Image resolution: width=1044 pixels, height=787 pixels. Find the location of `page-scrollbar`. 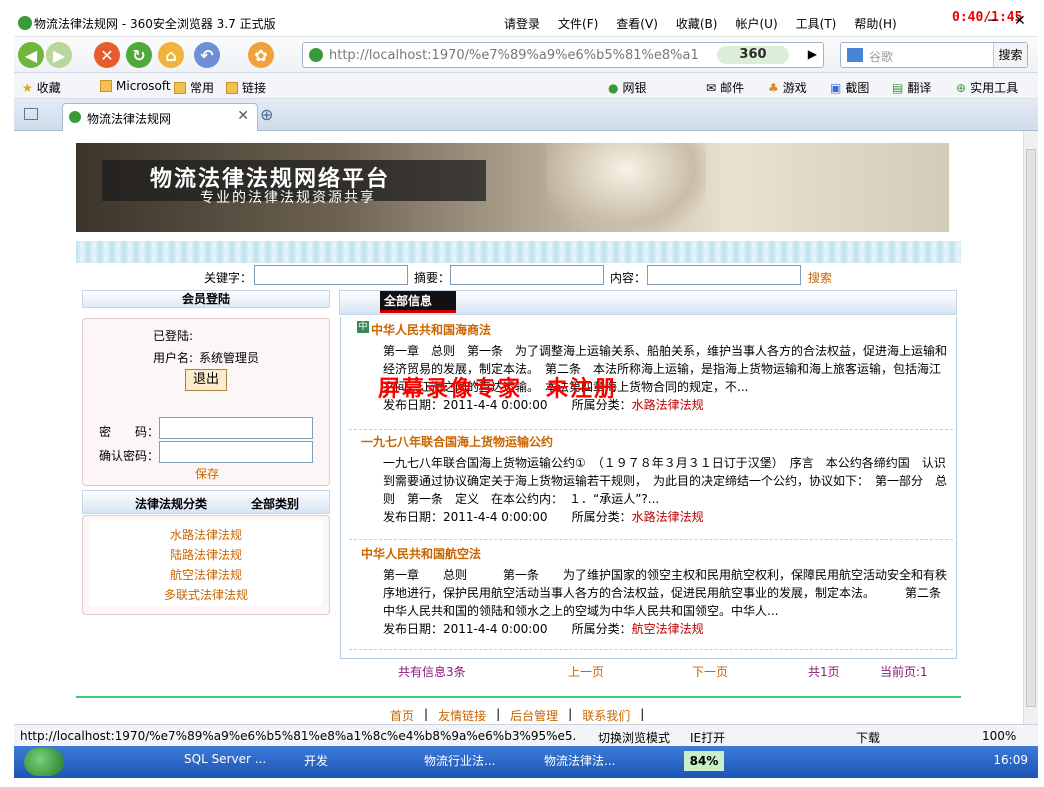

page-scrollbar is located at coordinates (1030, 427).